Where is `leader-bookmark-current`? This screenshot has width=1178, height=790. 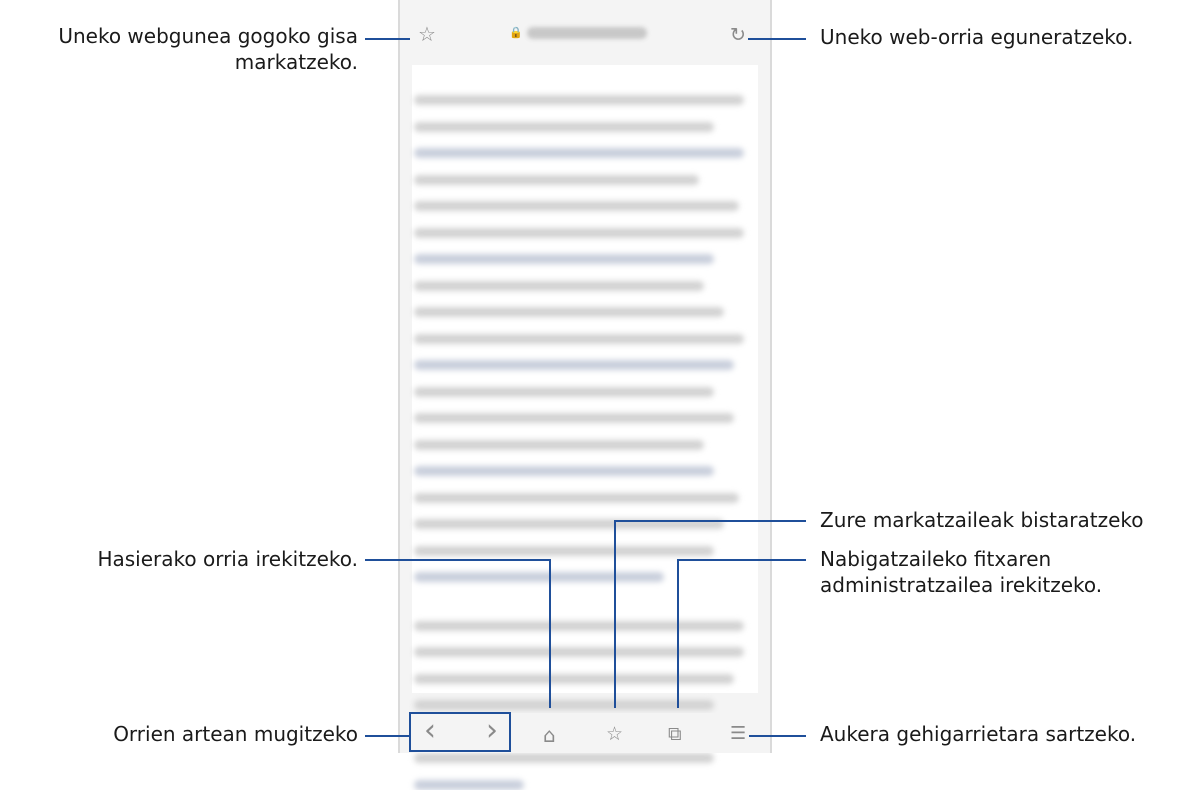 leader-bookmark-current is located at coordinates (387, 39).